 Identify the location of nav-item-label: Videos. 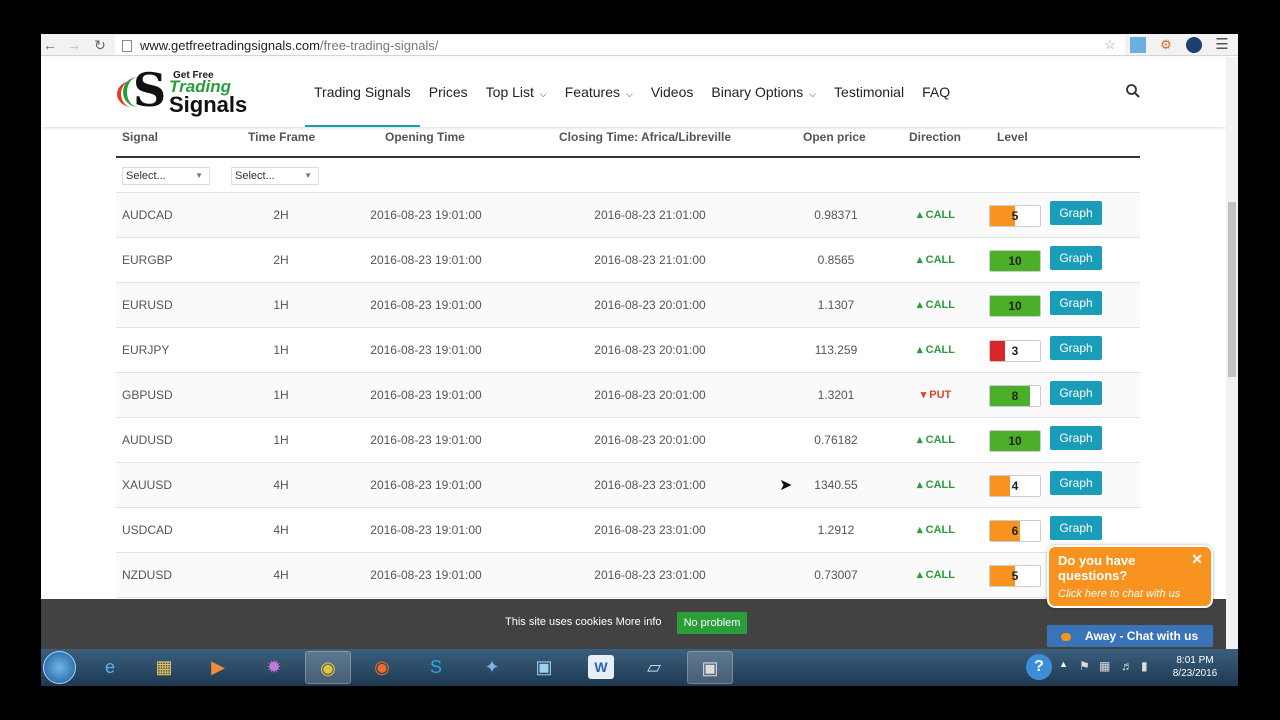
(672, 92).